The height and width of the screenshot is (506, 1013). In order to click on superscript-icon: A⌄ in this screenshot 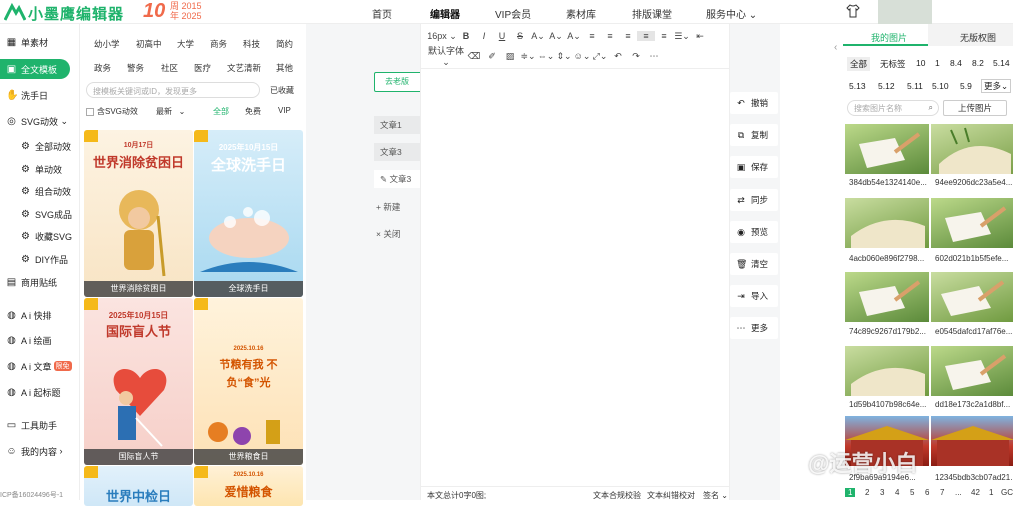, I will do `click(574, 36)`.